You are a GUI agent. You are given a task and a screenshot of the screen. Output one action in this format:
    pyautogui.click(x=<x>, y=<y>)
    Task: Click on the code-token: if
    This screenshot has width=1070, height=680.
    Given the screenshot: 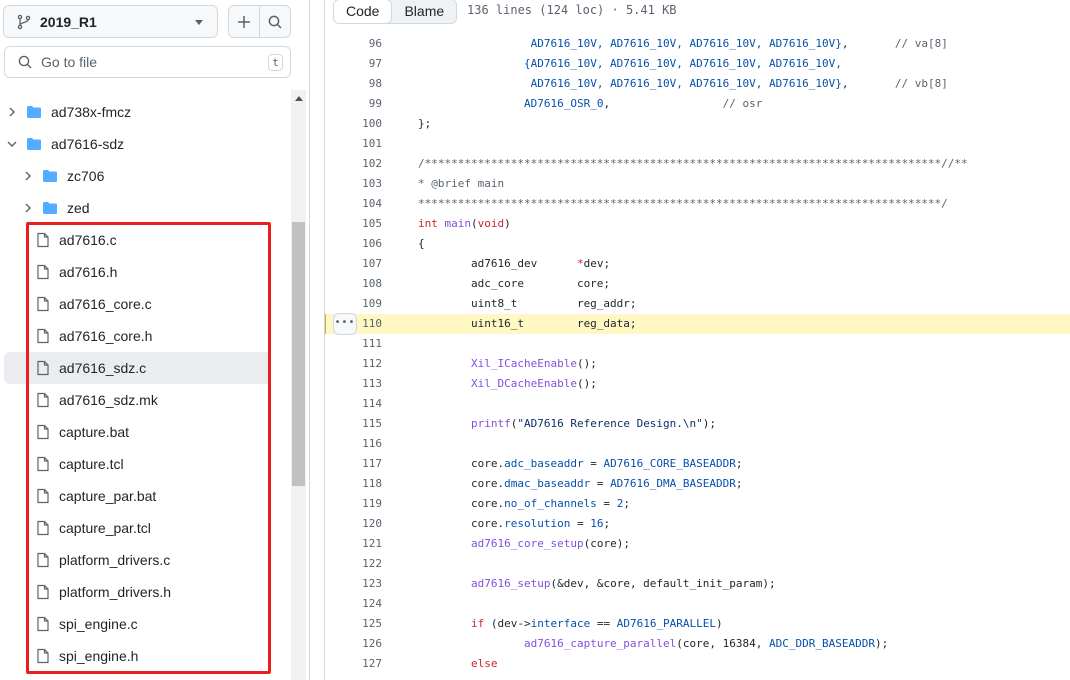 What is the action you would take?
    pyautogui.click(x=477, y=623)
    